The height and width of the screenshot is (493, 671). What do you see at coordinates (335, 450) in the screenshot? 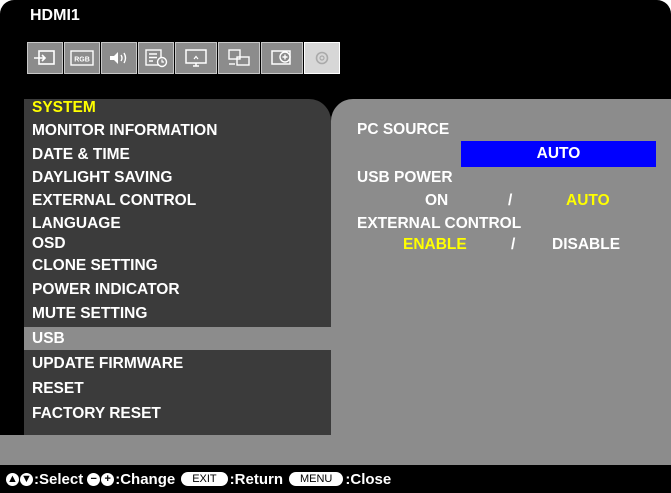
I see `bottom-strip` at bounding box center [335, 450].